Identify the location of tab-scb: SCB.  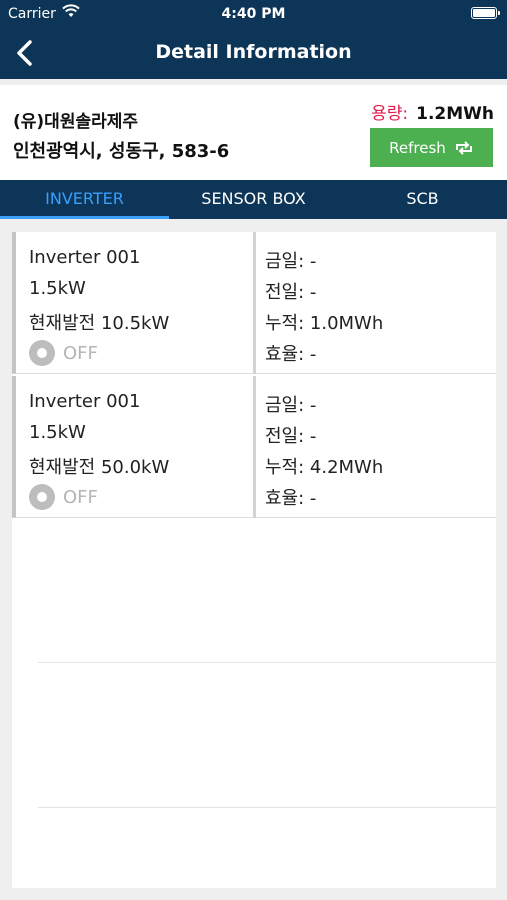
(422, 199).